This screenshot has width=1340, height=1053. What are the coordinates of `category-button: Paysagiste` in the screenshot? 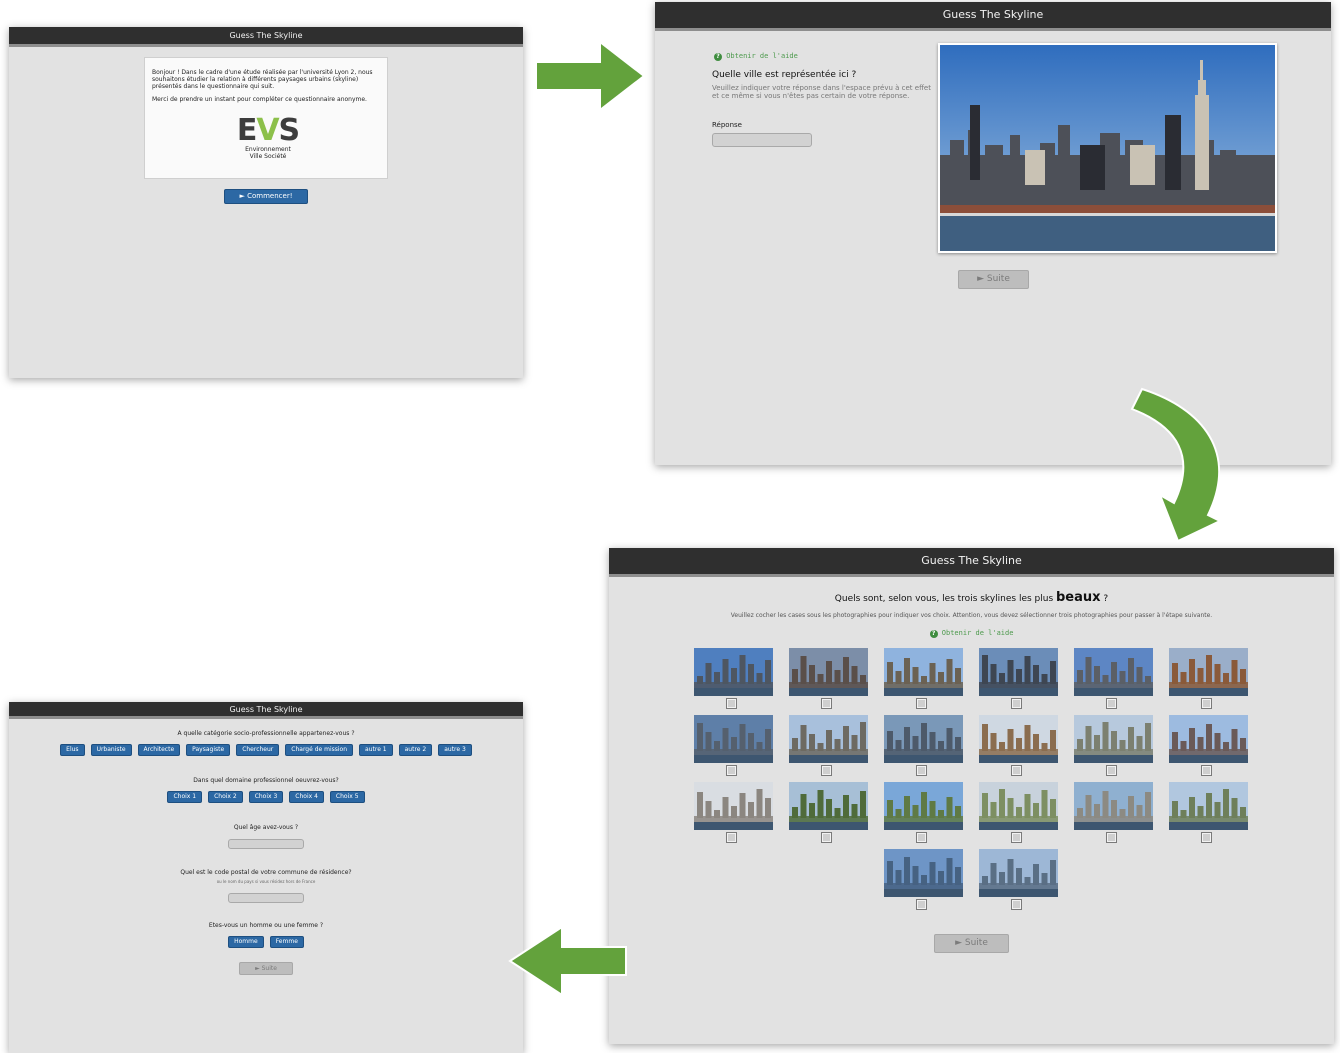 It's located at (208, 750).